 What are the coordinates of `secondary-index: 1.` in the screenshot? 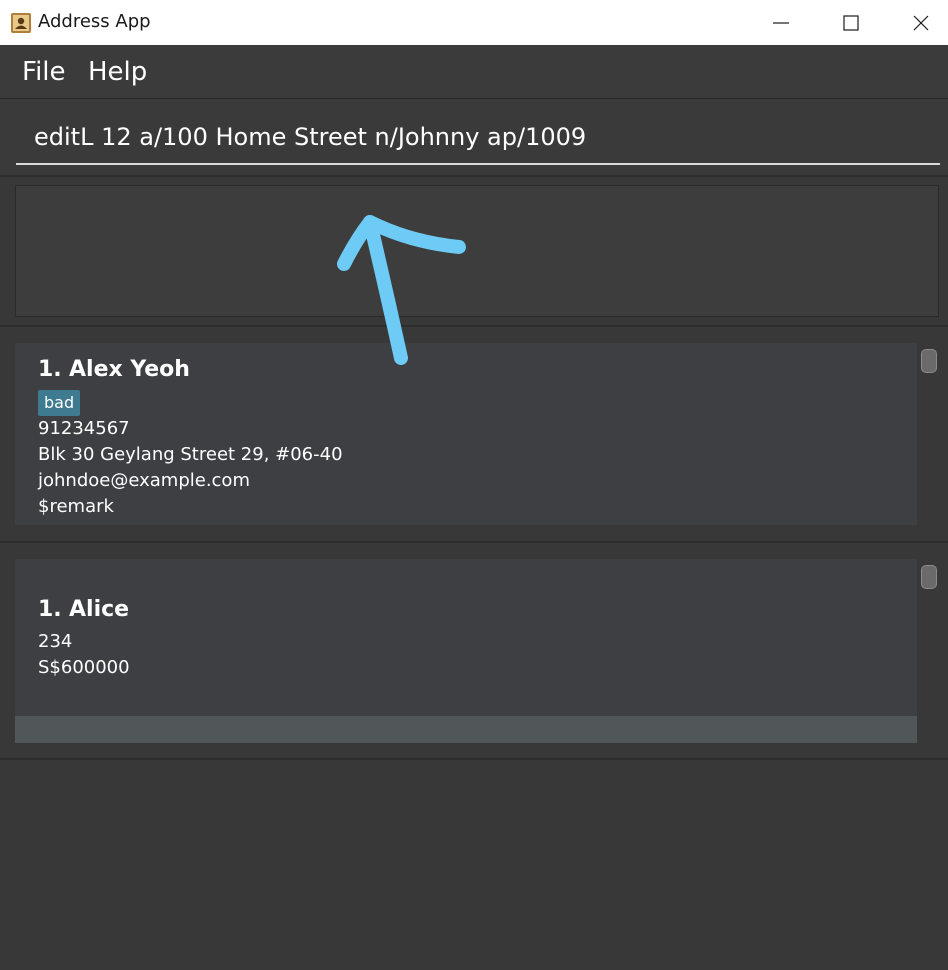 It's located at (50, 609).